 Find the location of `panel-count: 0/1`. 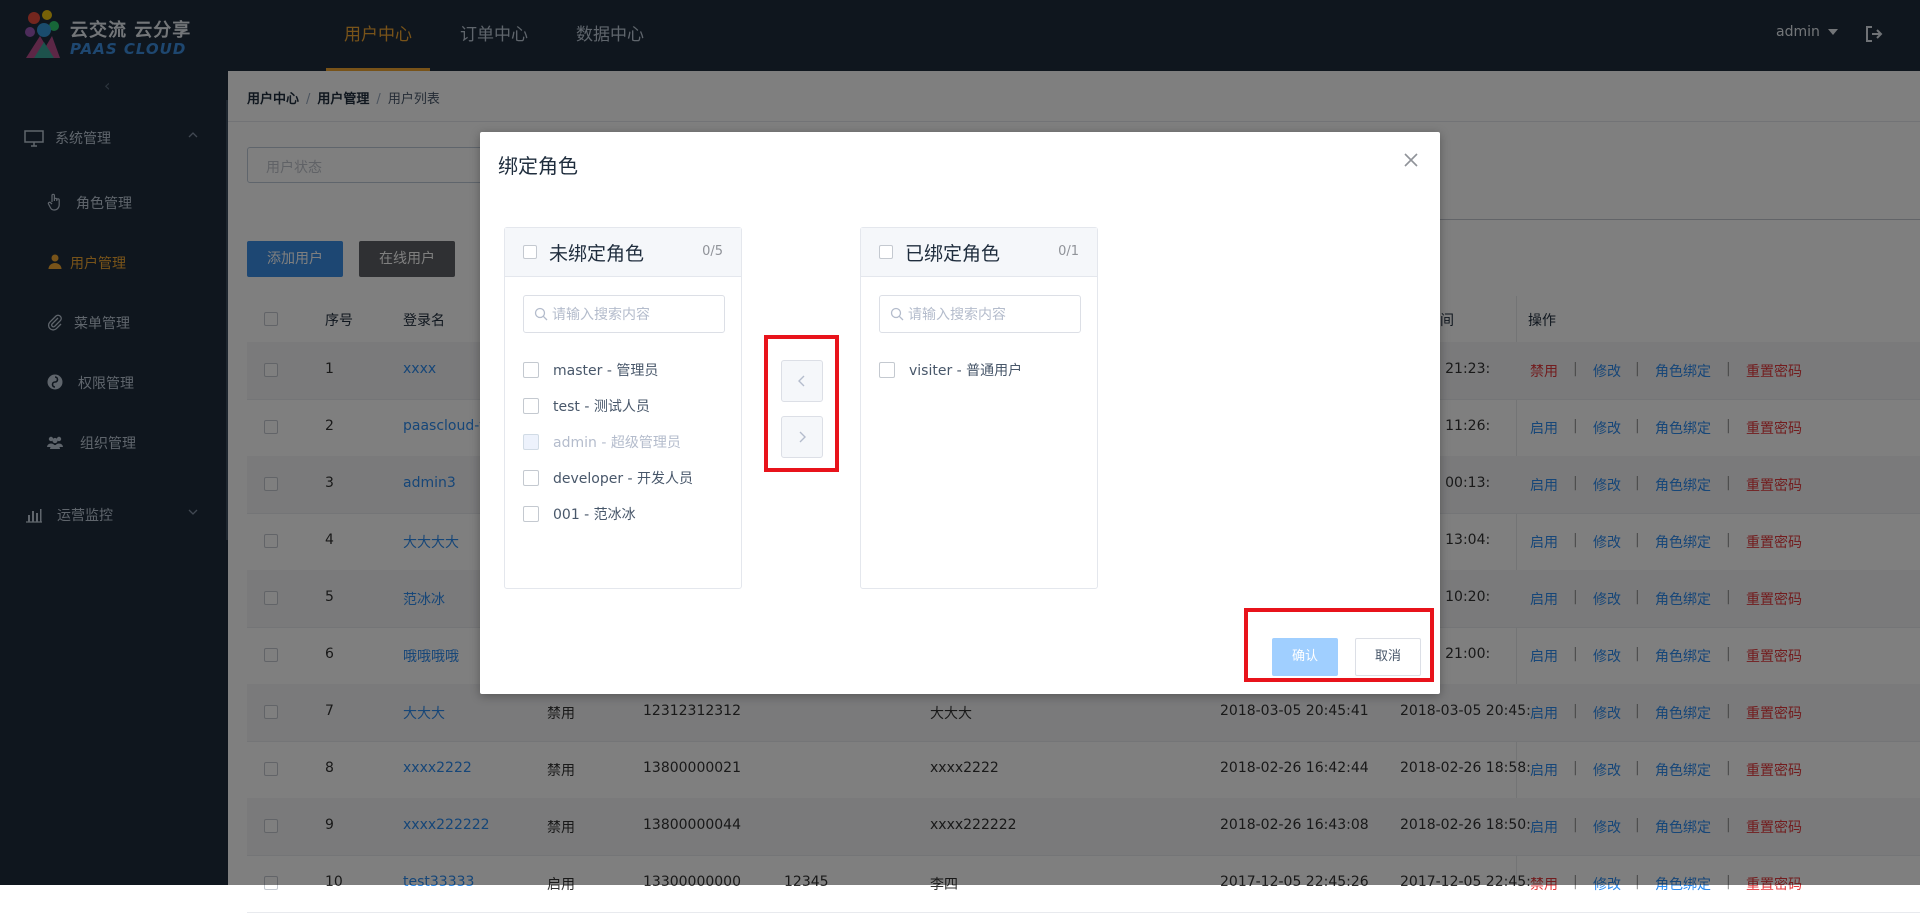

panel-count: 0/1 is located at coordinates (1068, 251).